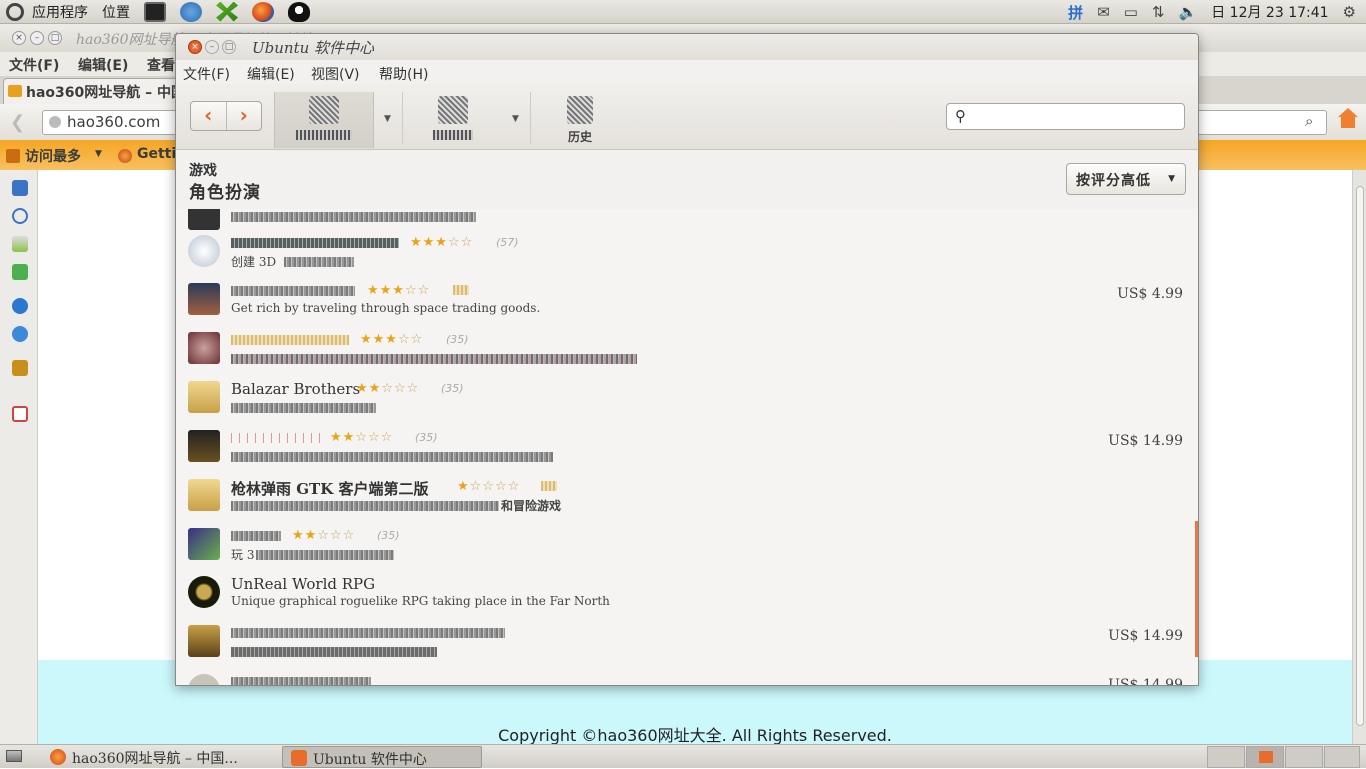  What do you see at coordinates (370, 760) in the screenshot?
I see `task-software-center-label: Ubuntu 软件中心` at bounding box center [370, 760].